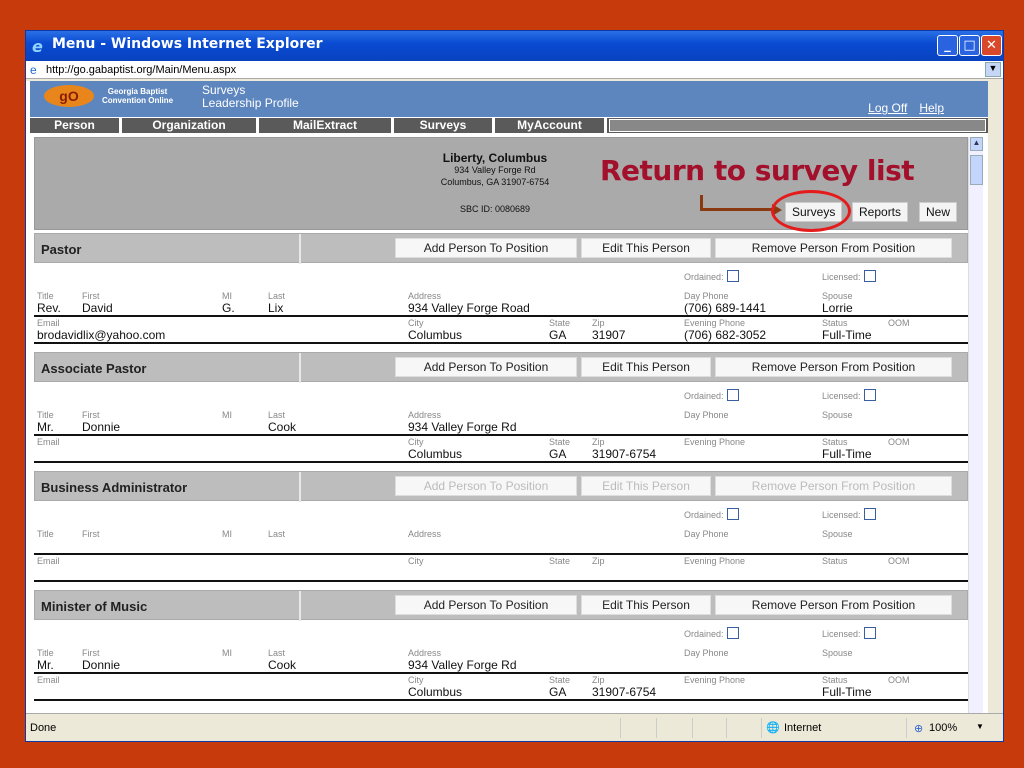 Image resolution: width=1024 pixels, height=768 pixels. What do you see at coordinates (76, 125) in the screenshot?
I see `menu-person: Person` at bounding box center [76, 125].